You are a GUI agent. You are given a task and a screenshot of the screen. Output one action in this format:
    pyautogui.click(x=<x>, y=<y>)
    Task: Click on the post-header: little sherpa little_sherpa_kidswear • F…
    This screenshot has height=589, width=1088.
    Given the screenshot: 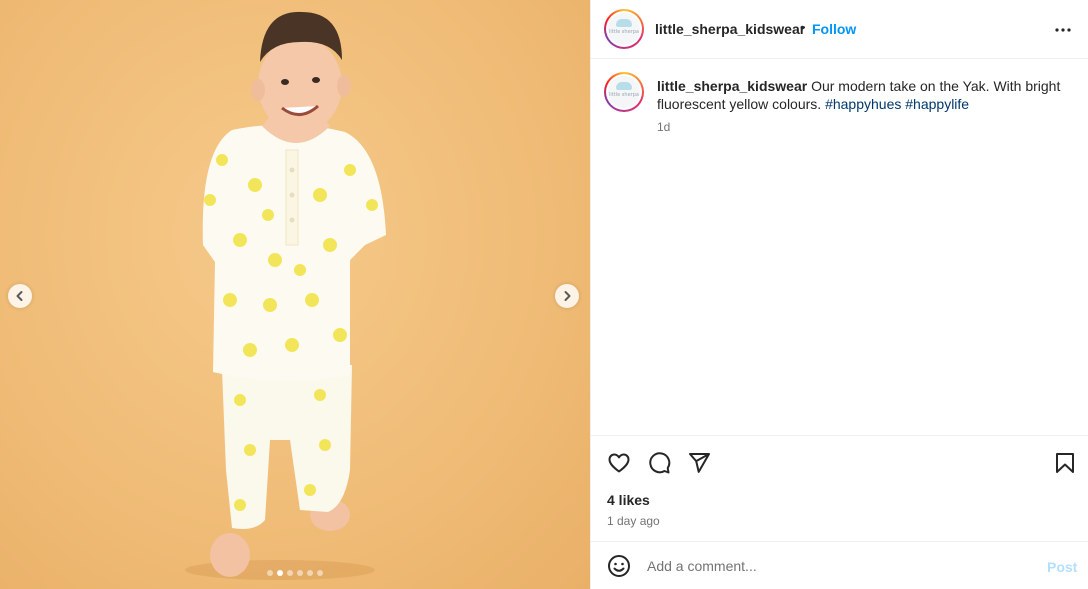 What is the action you would take?
    pyautogui.click(x=839, y=29)
    